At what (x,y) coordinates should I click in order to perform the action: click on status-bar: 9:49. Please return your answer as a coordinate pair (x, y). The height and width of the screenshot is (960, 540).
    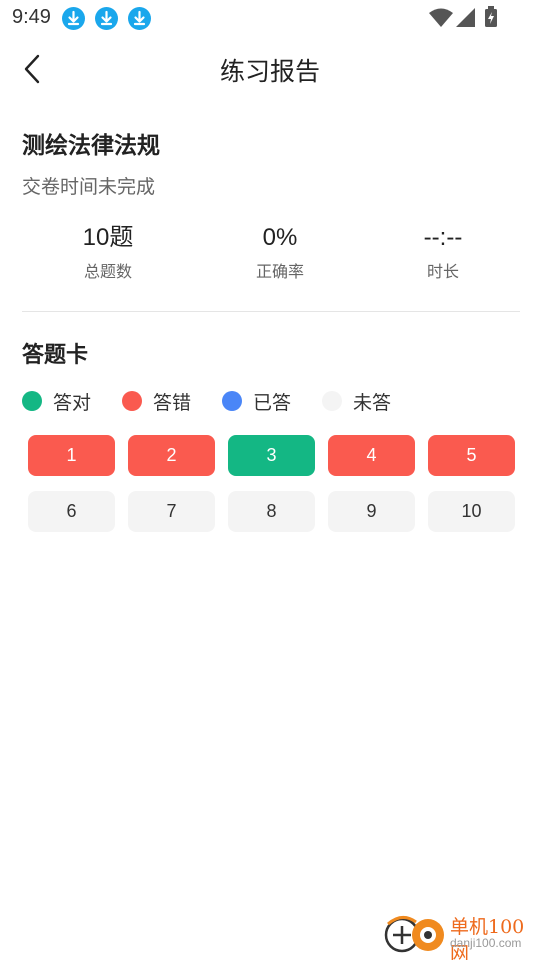
    Looking at the image, I should click on (270, 18).